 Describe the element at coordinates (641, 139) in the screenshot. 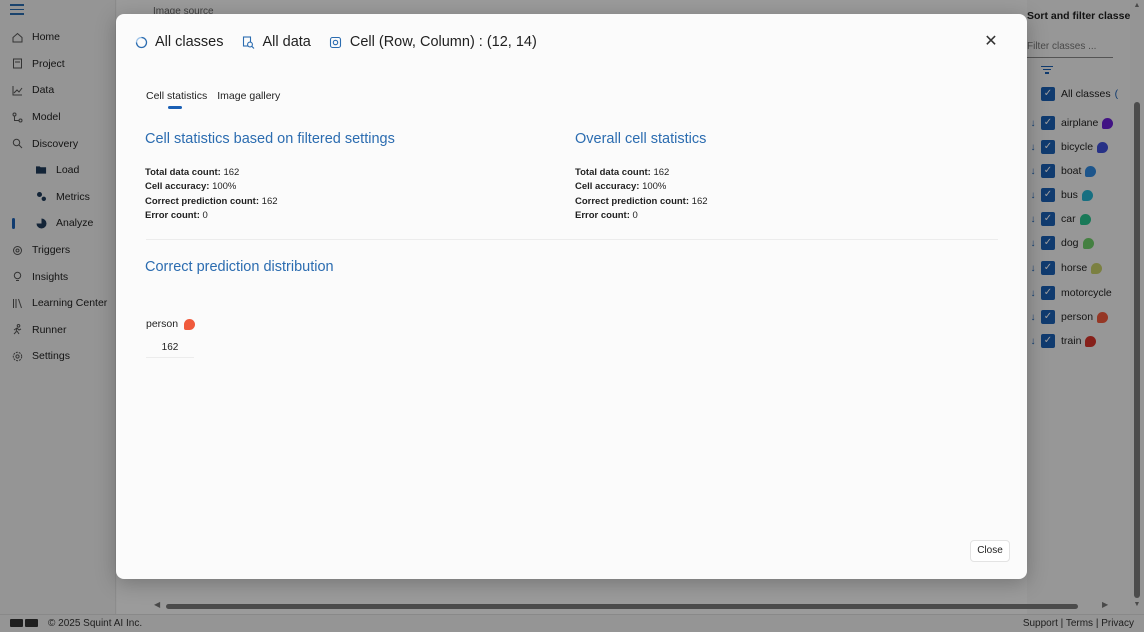

I see `overall-stats-title: Overall cell statistics` at that location.